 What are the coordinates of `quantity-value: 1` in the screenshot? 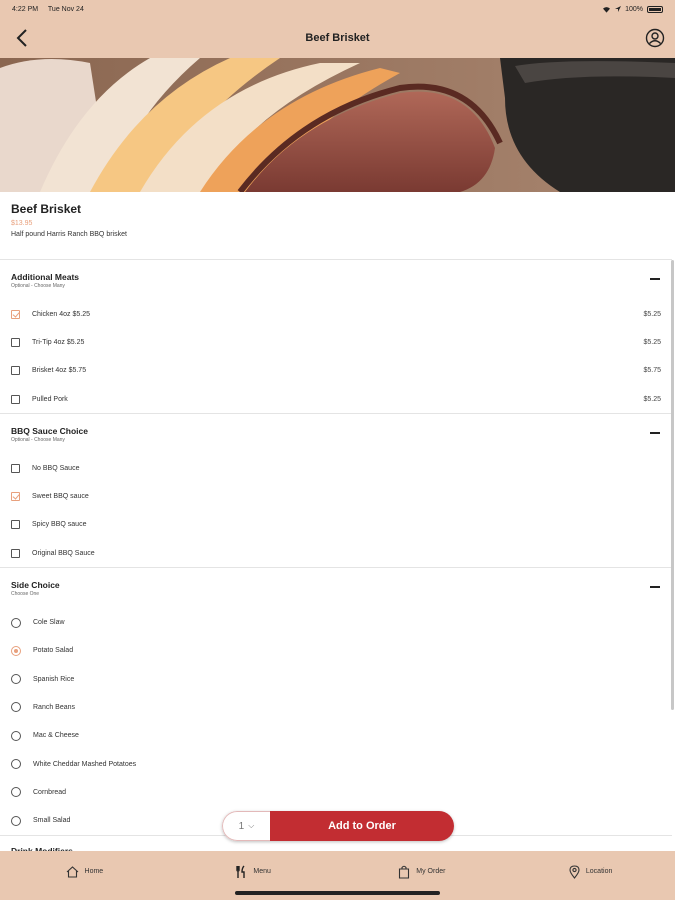 It's located at (241, 826).